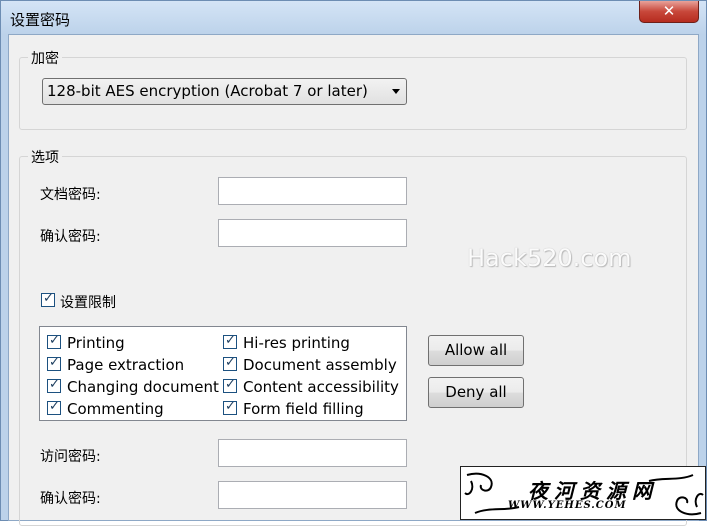 The image size is (707, 526). What do you see at coordinates (126, 365) in the screenshot?
I see `permission-label: Page extraction` at bounding box center [126, 365].